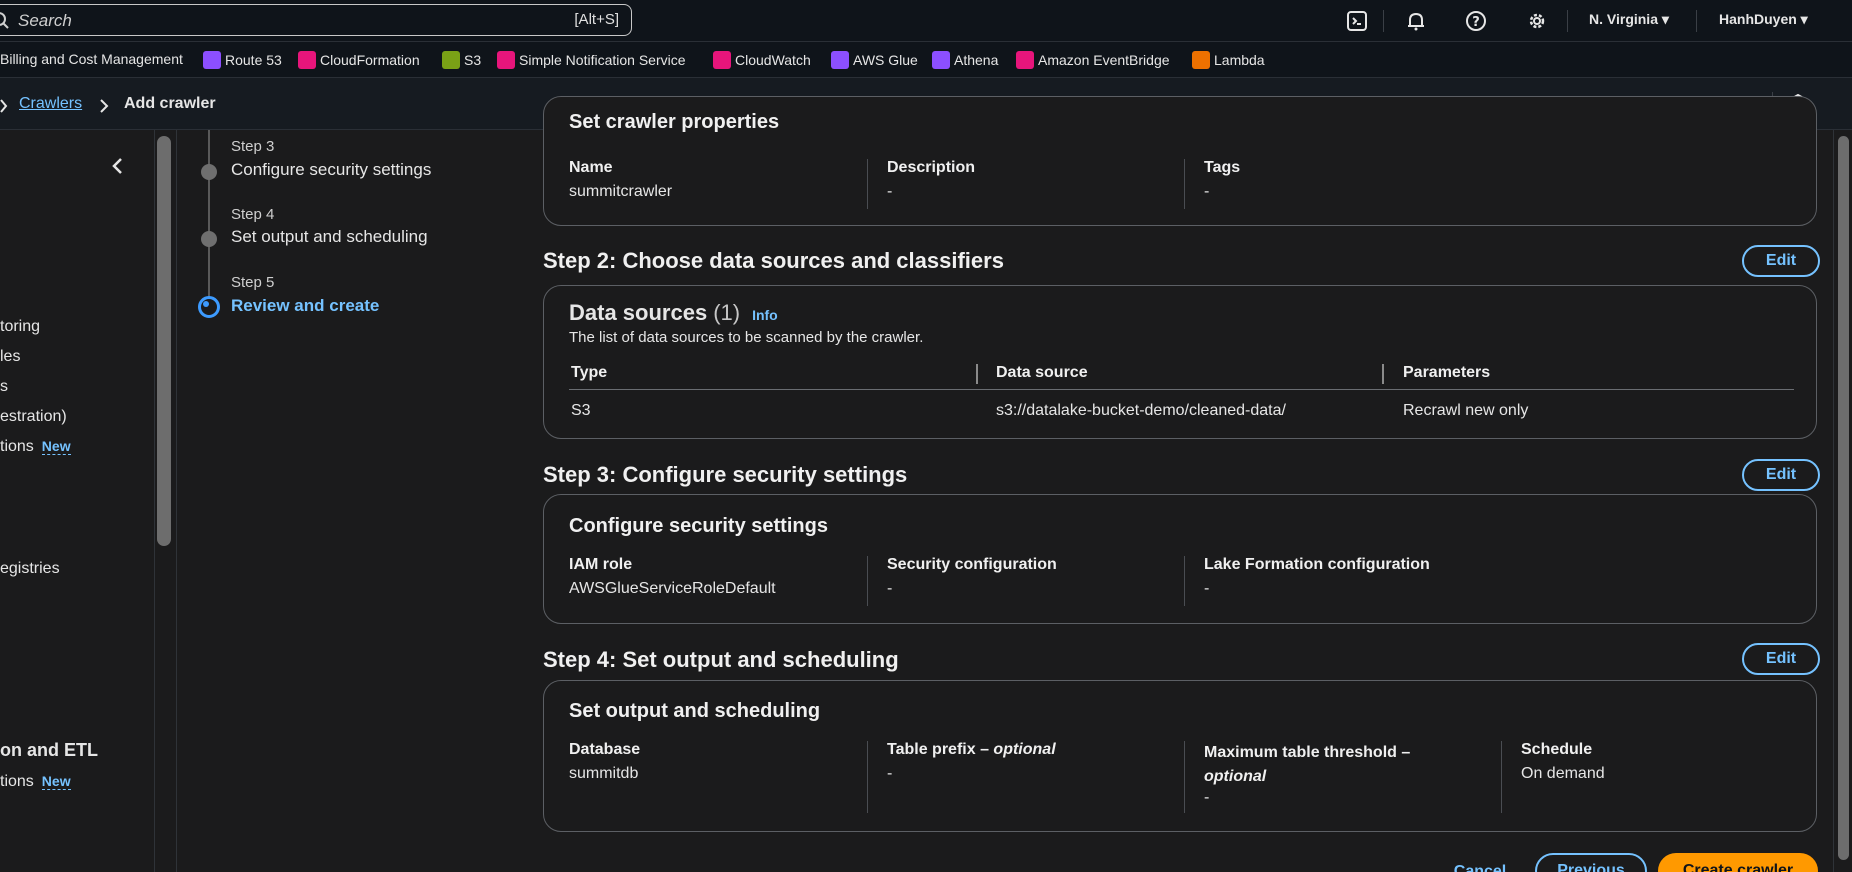 This screenshot has width=1852, height=872. Describe the element at coordinates (117, 166) in the screenshot. I see `collapse-nav-icon` at that location.